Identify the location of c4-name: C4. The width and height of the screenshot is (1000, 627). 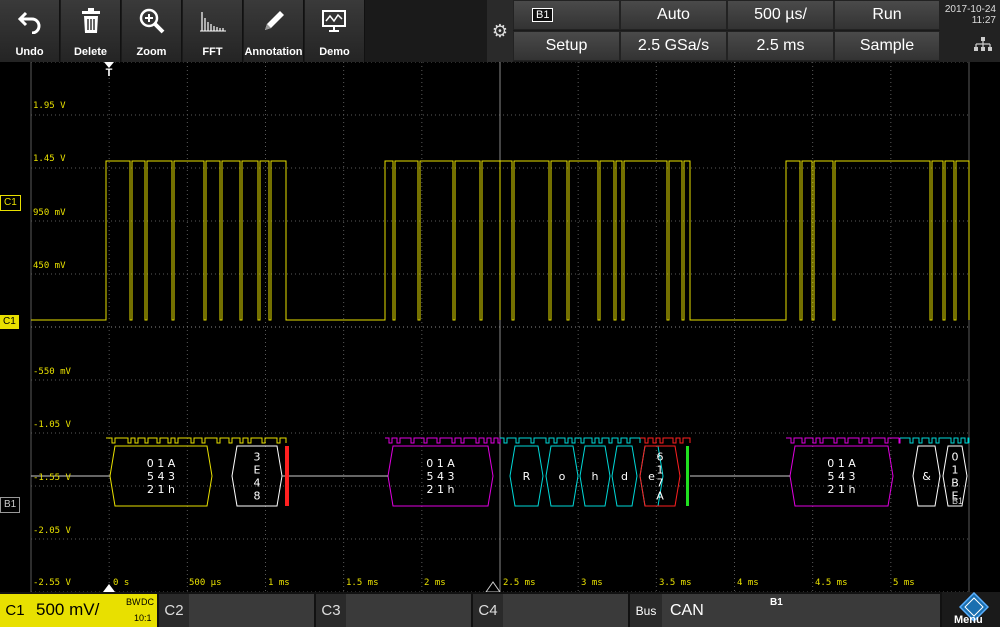
(488, 610).